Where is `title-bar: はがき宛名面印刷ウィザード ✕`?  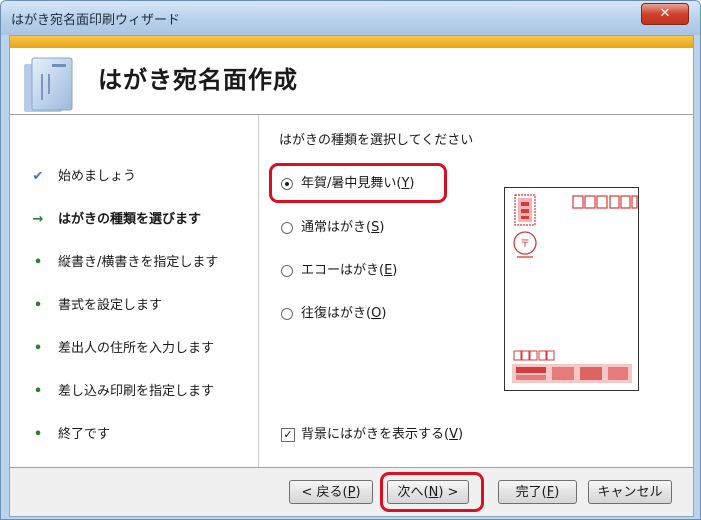
title-bar: はがき宛名面印刷ウィザード ✕ is located at coordinates (350, 18).